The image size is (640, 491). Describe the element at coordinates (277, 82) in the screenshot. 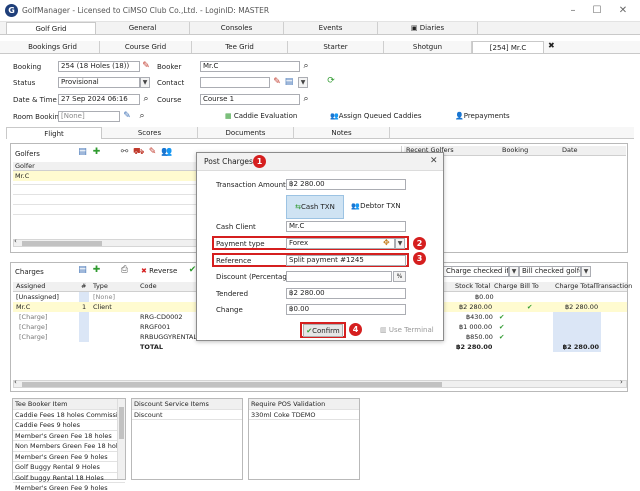

I see `edit-contact-icon: ✎` at that location.